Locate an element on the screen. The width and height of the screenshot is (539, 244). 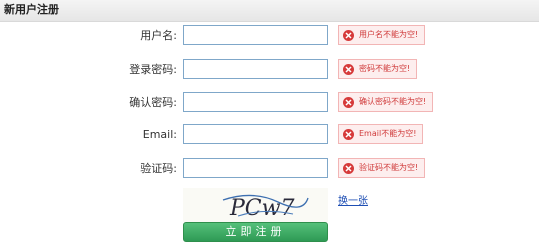
email-error: Email不能为空! is located at coordinates (381, 134).